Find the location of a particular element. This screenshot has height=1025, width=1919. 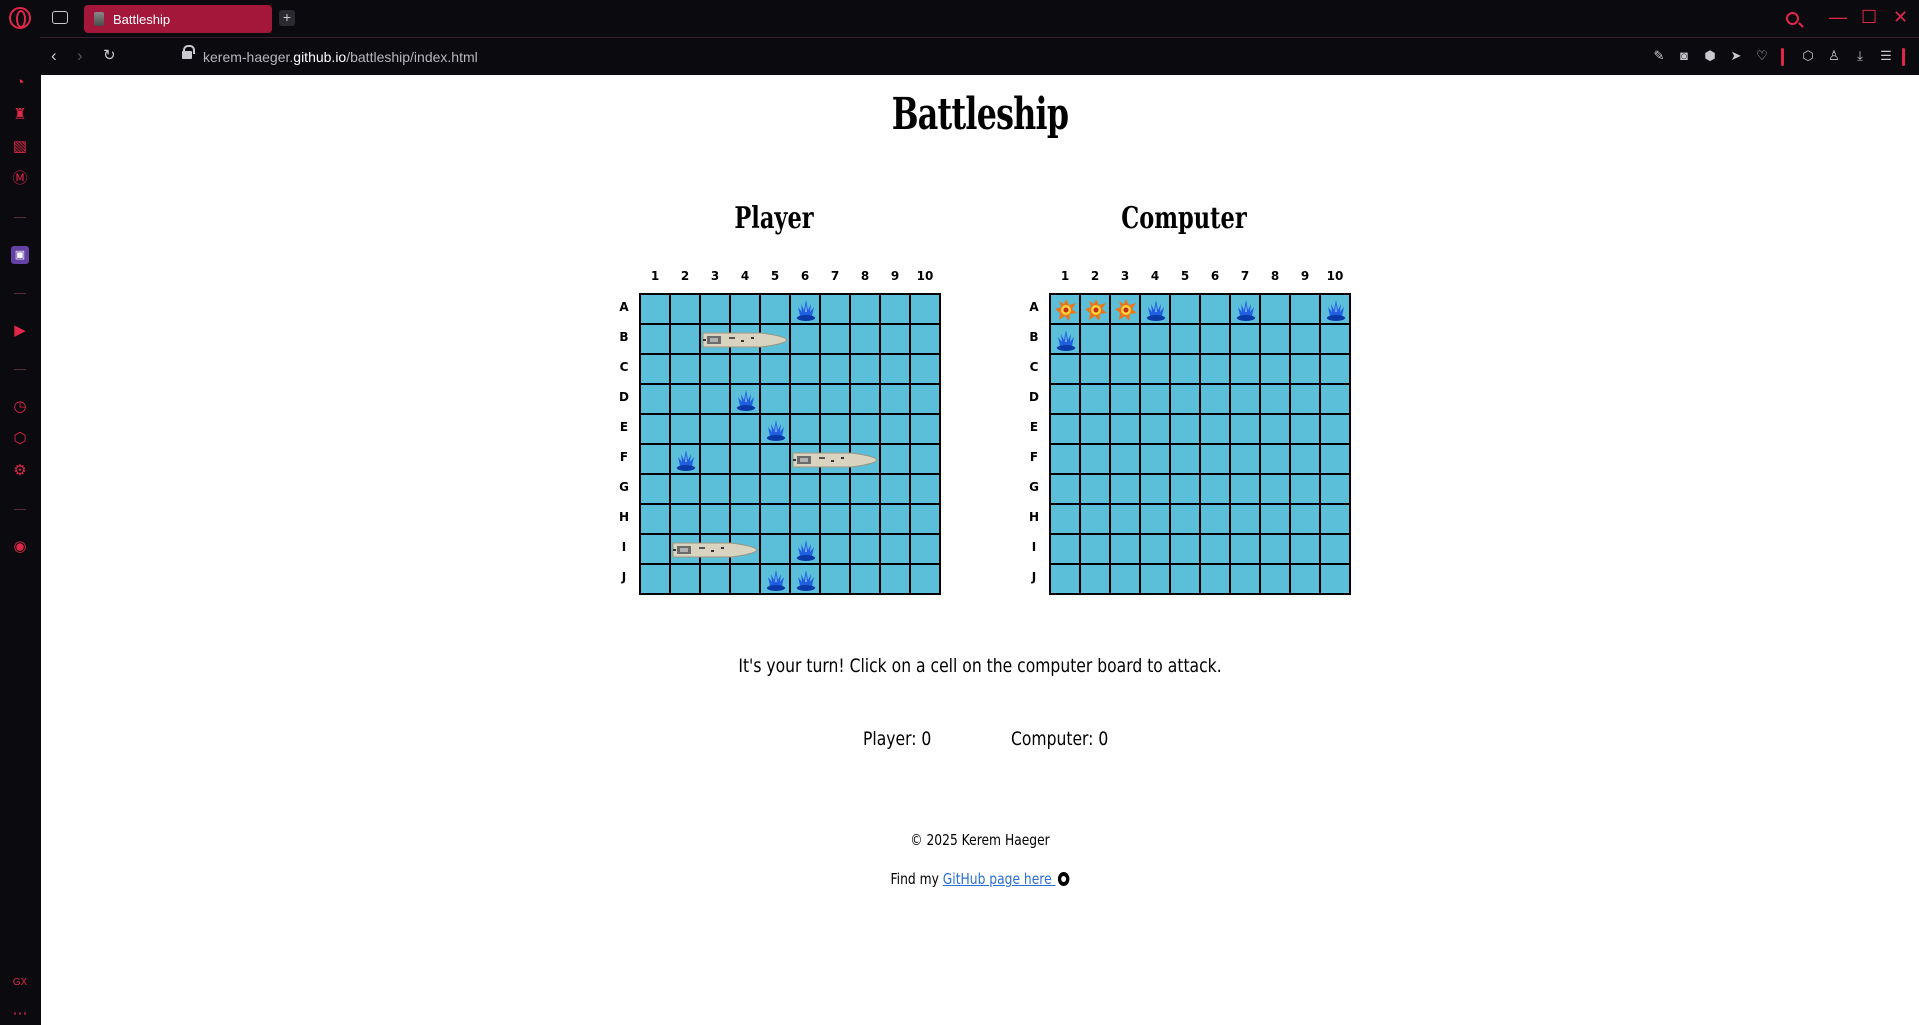

computer-cell-C5 is located at coordinates (1185, 369).